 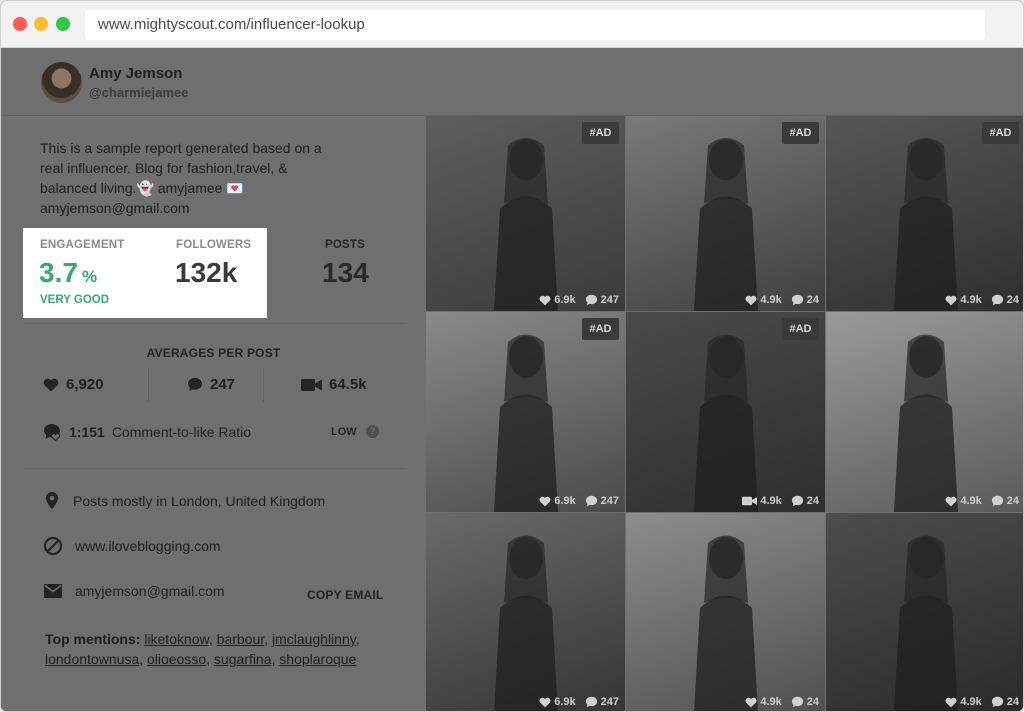 What do you see at coordinates (176, 659) in the screenshot?
I see `mention-link: olioeosso` at bounding box center [176, 659].